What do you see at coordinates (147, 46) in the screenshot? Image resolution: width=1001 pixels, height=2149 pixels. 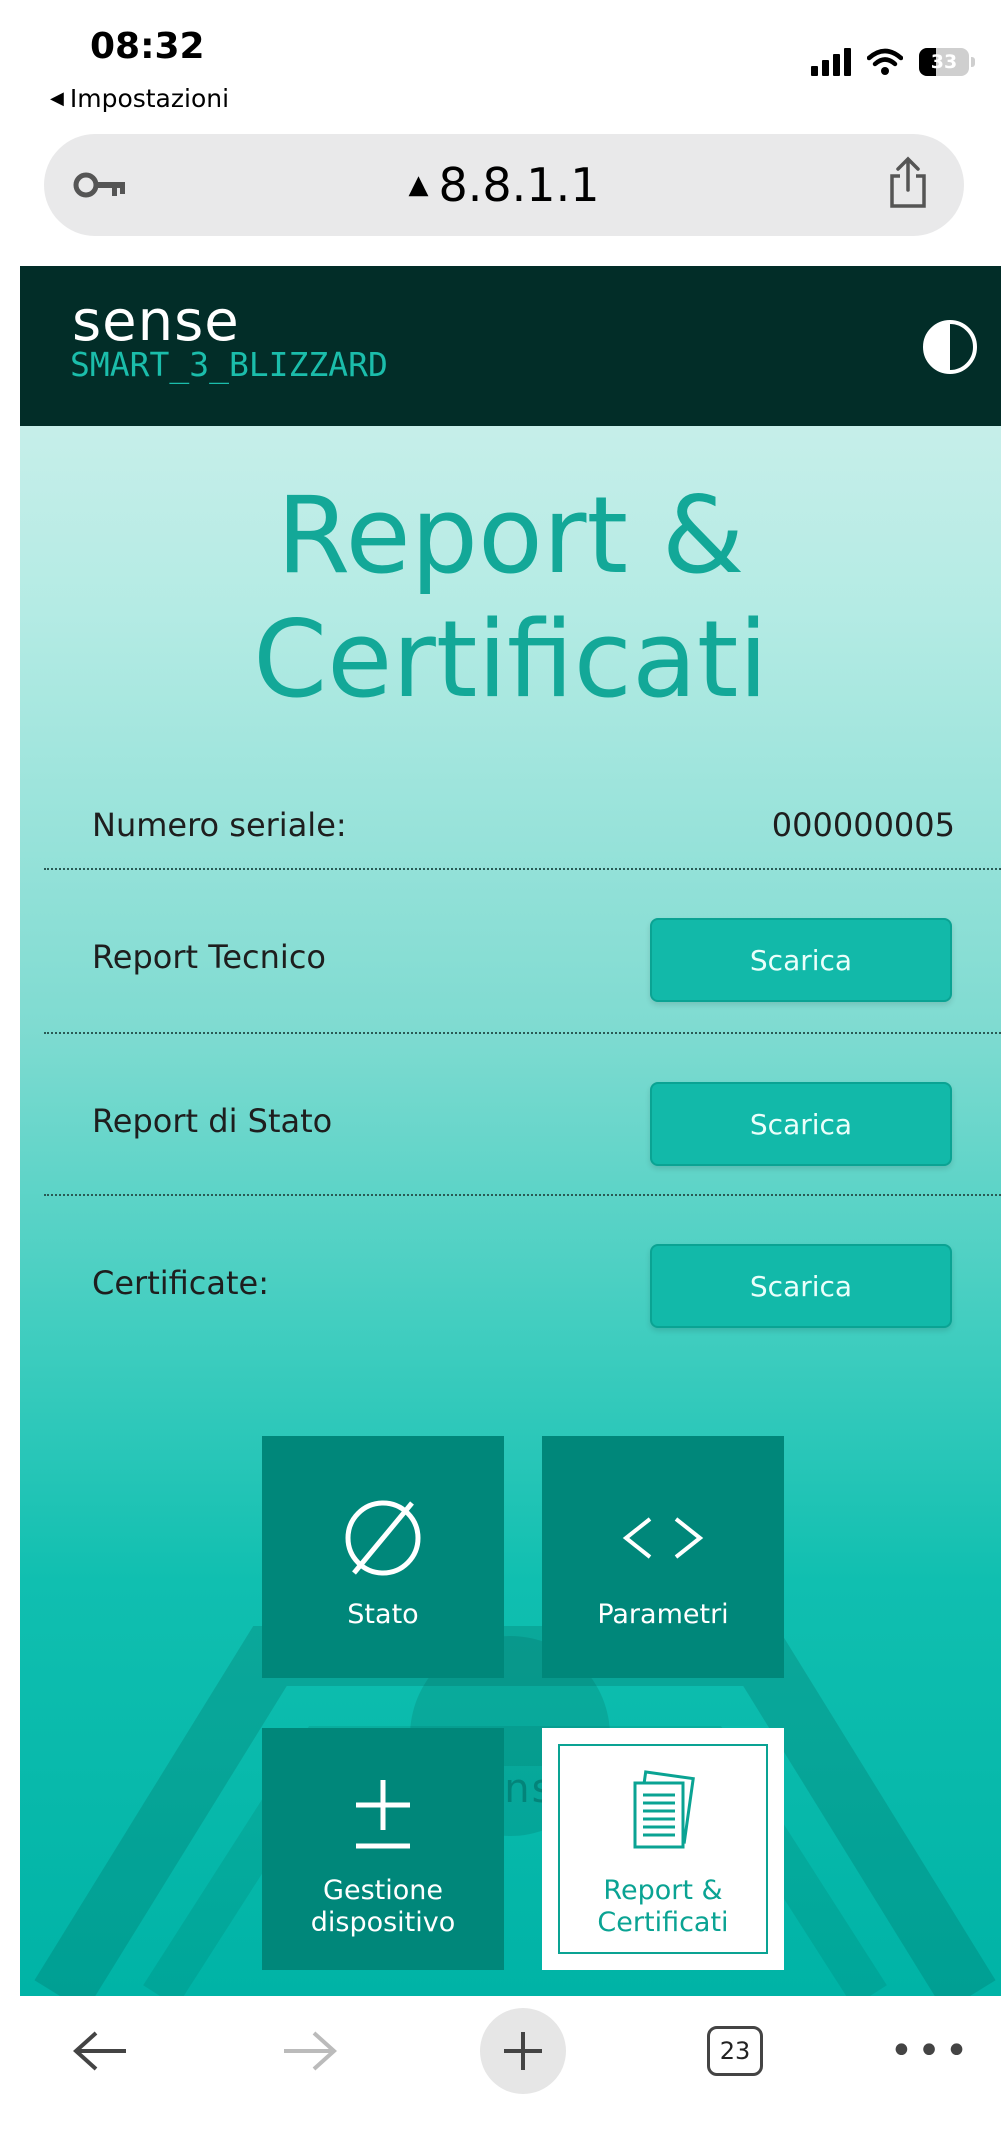 I see `status-time: 08:32` at bounding box center [147, 46].